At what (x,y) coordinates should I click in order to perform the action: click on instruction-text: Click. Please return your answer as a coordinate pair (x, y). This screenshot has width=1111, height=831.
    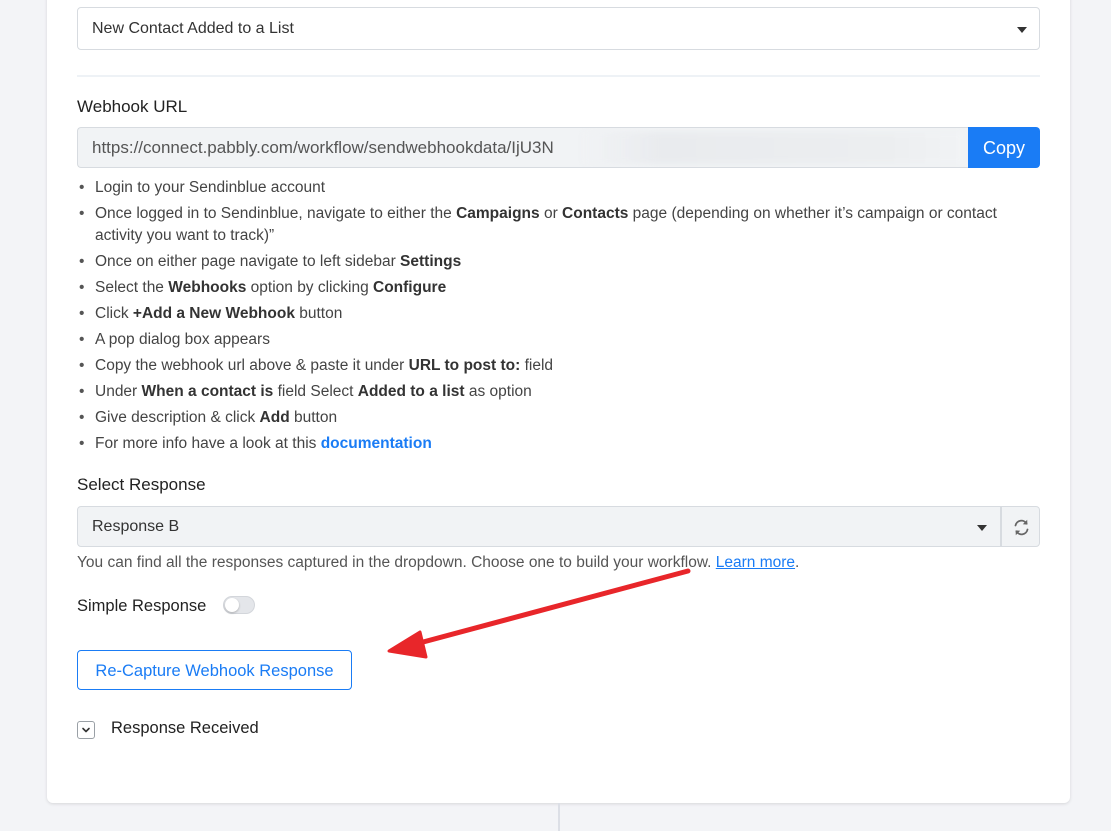
    Looking at the image, I should click on (114, 313).